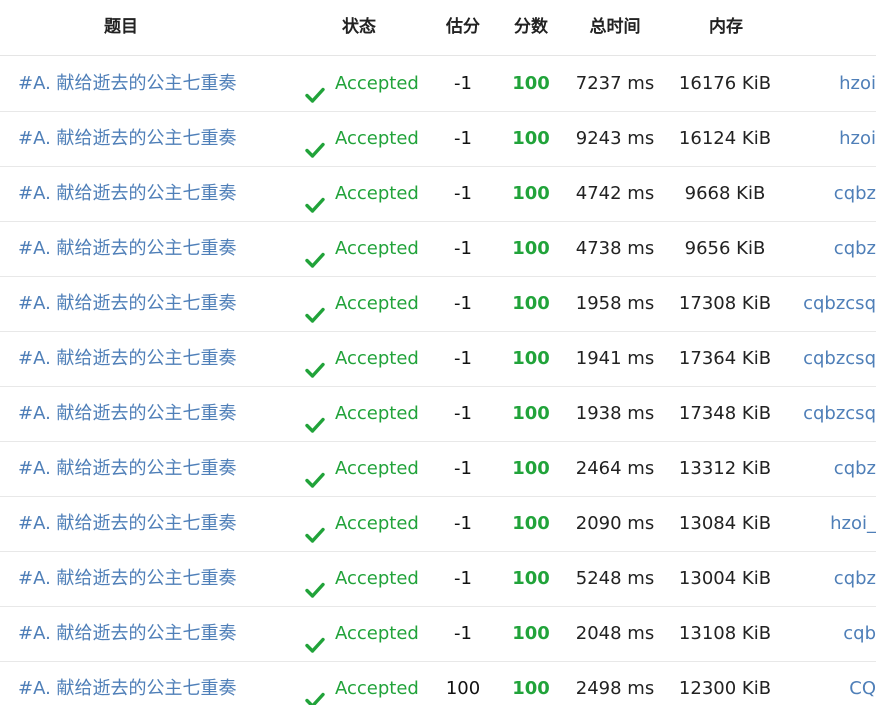  What do you see at coordinates (463, 27) in the screenshot?
I see `header-estimate: 估分` at bounding box center [463, 27].